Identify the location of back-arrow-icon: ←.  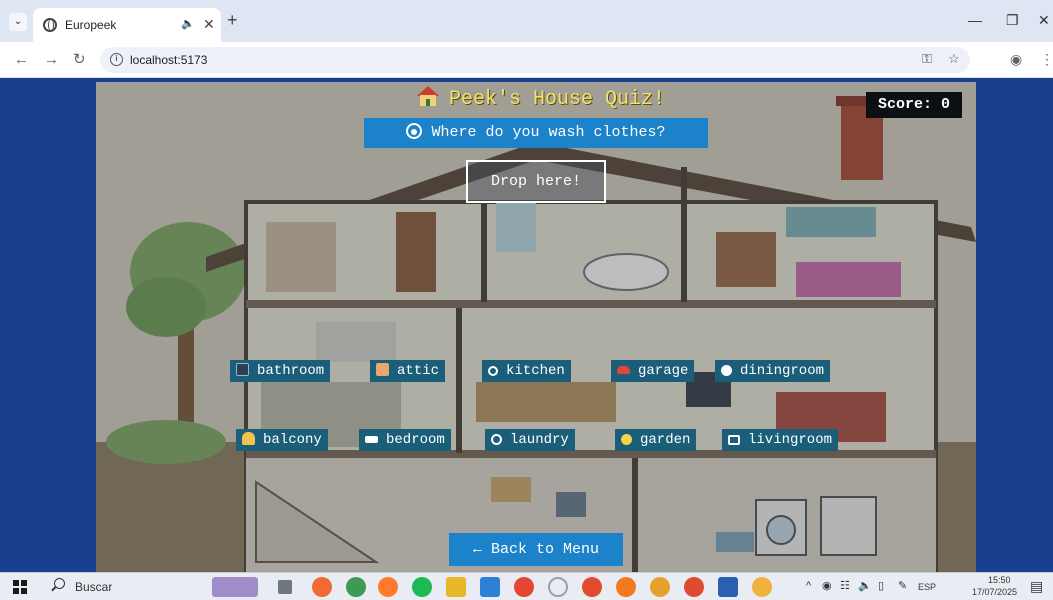
(21, 60).